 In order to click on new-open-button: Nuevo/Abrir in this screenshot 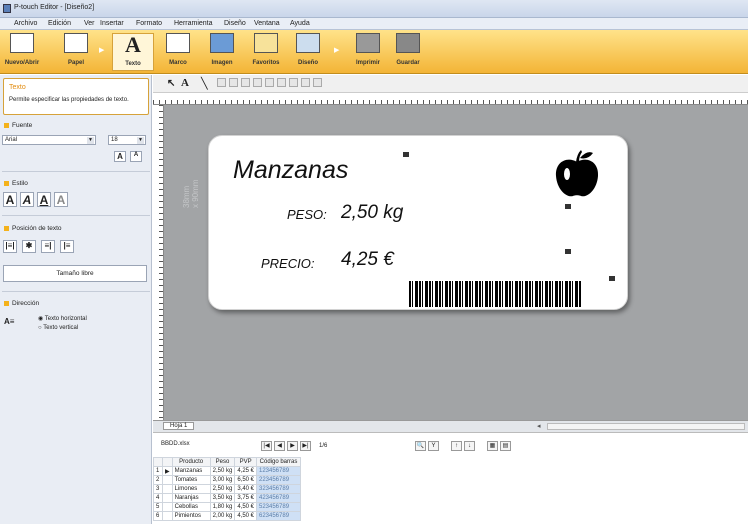, I will do `click(22, 52)`.